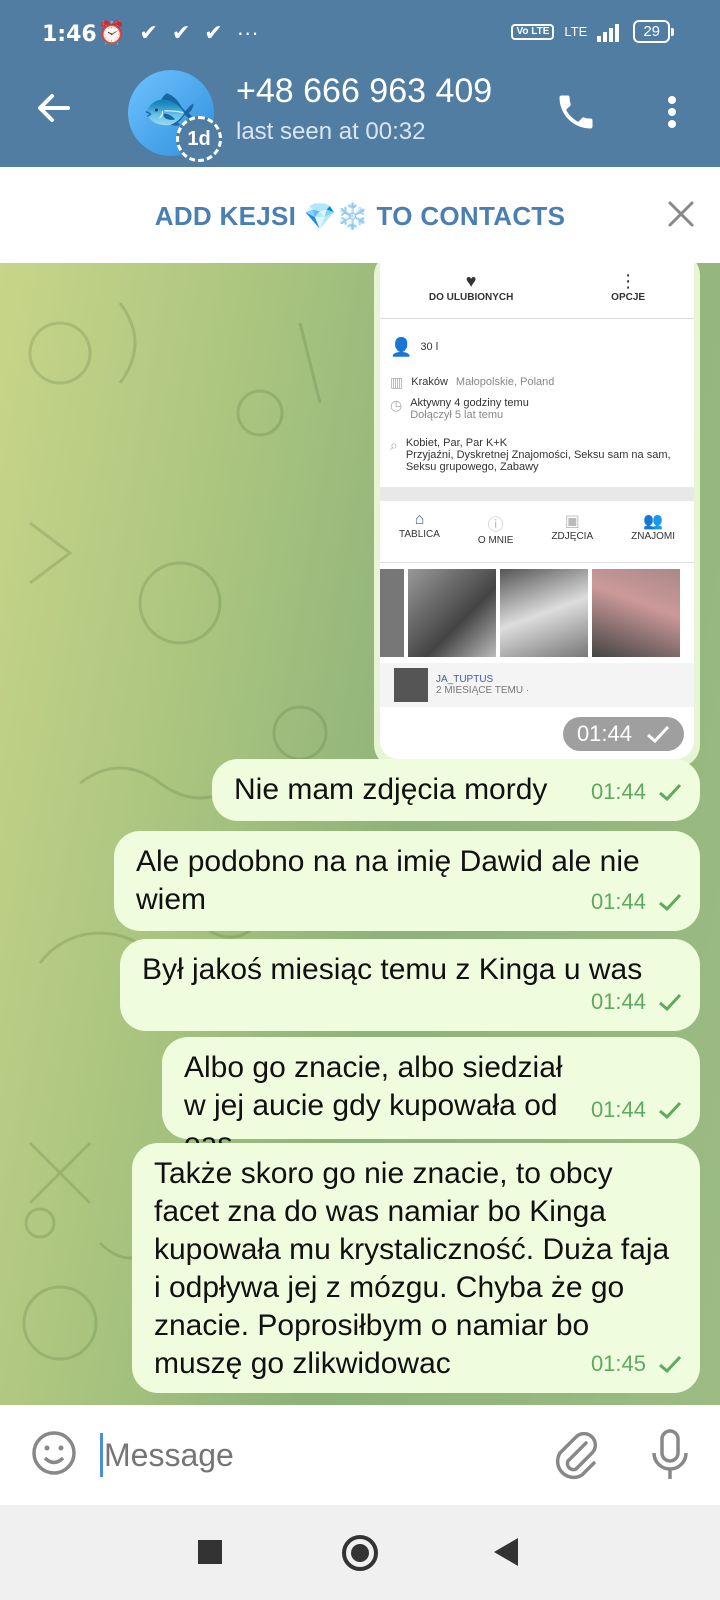 This screenshot has height=1600, width=720. I want to click on recent-apps-button, so click(210, 1552).